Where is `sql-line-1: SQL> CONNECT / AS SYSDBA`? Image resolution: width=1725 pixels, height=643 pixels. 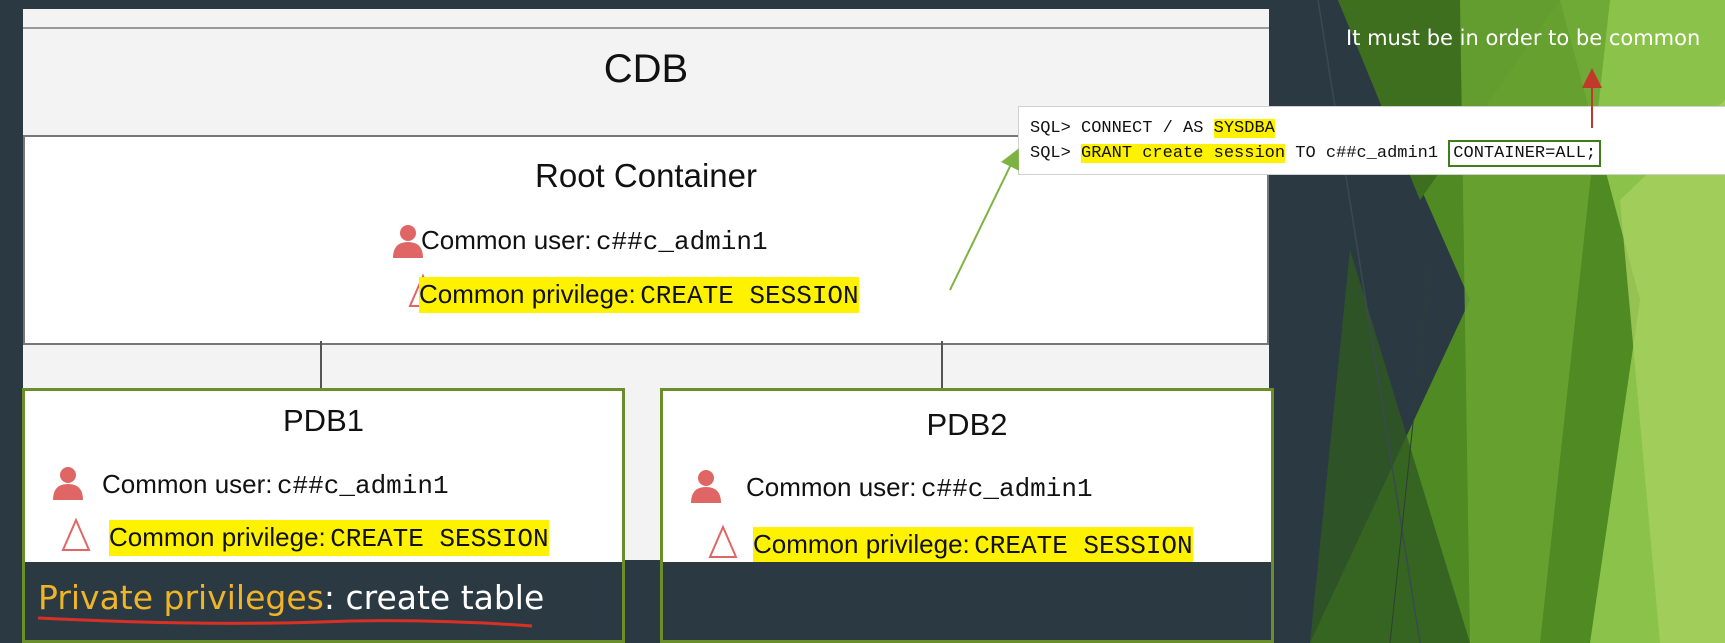 sql-line-1: SQL> CONNECT / AS SYSDBA is located at coordinates (1152, 128).